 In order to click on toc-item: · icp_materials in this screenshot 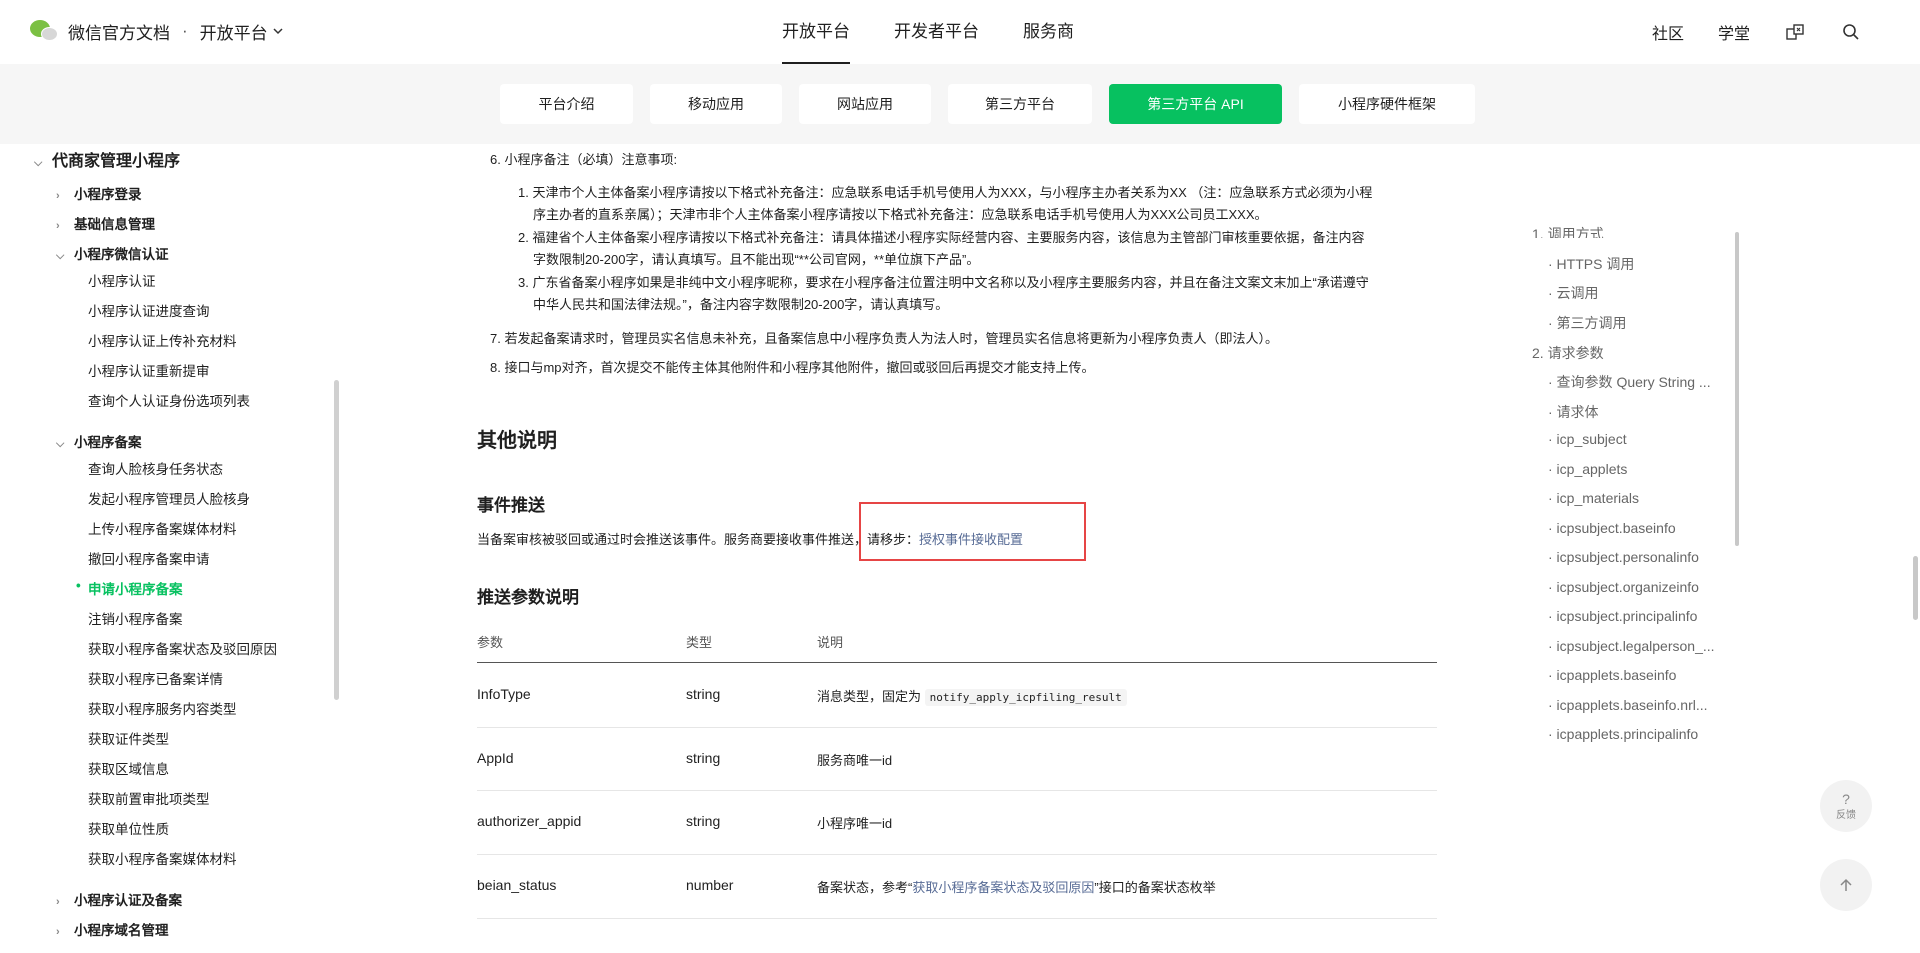, I will do `click(1593, 498)`.